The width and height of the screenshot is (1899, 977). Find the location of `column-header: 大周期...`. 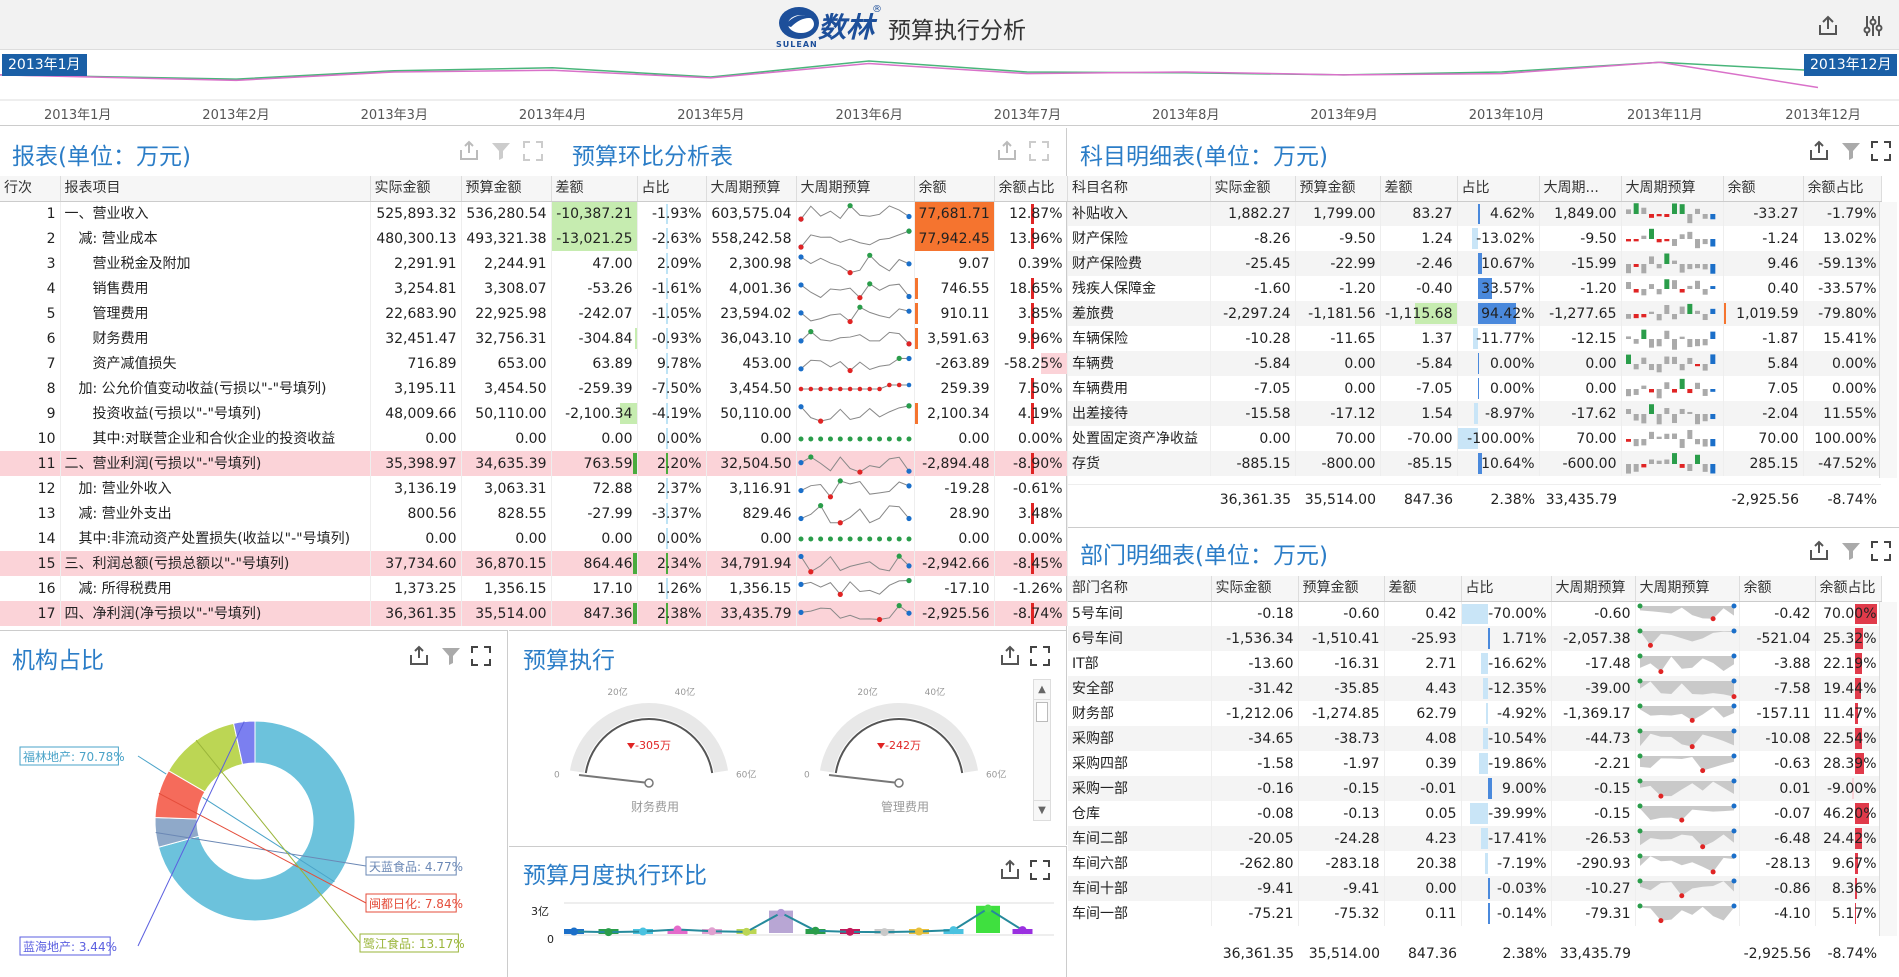

column-header: 大周期... is located at coordinates (1580, 189).